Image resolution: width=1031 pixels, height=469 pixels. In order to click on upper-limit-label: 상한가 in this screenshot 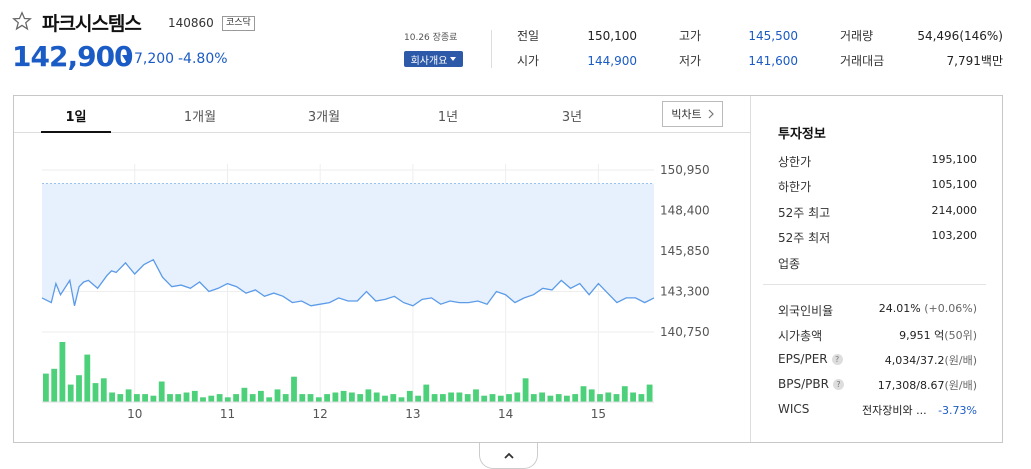, I will do `click(795, 162)`.